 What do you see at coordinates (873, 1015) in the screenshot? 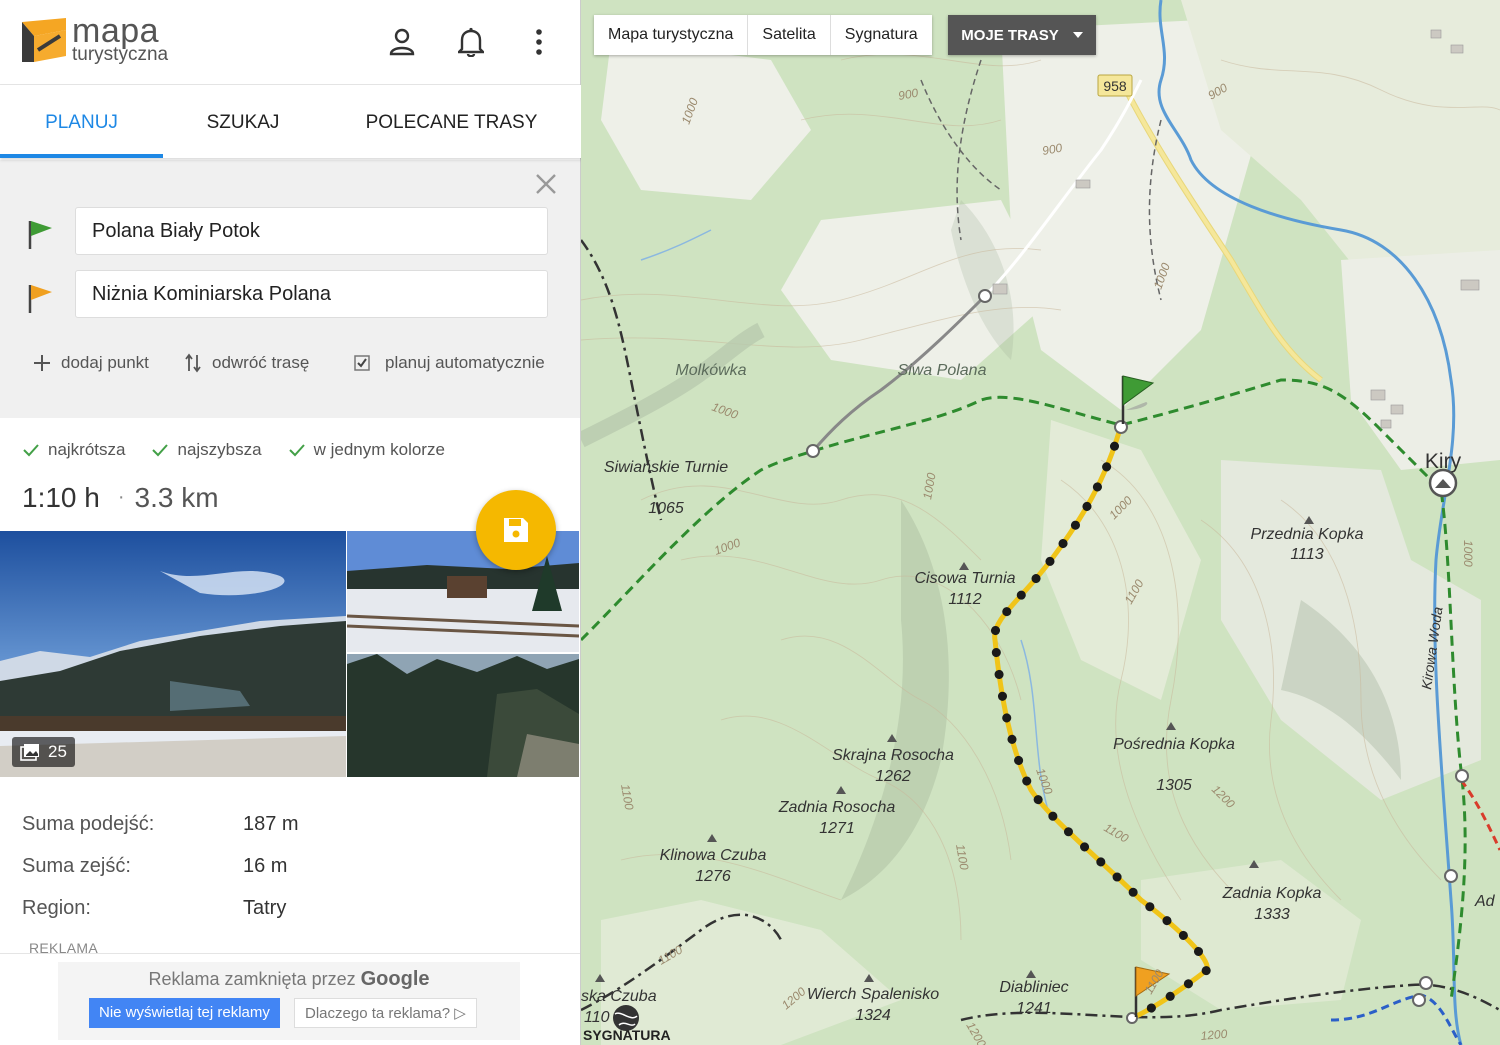
I see `elev-wierch-spalenisko: 1324` at bounding box center [873, 1015].